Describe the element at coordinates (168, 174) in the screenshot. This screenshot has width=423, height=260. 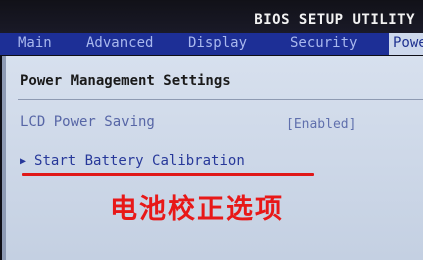
I see `annotation-underline` at that location.